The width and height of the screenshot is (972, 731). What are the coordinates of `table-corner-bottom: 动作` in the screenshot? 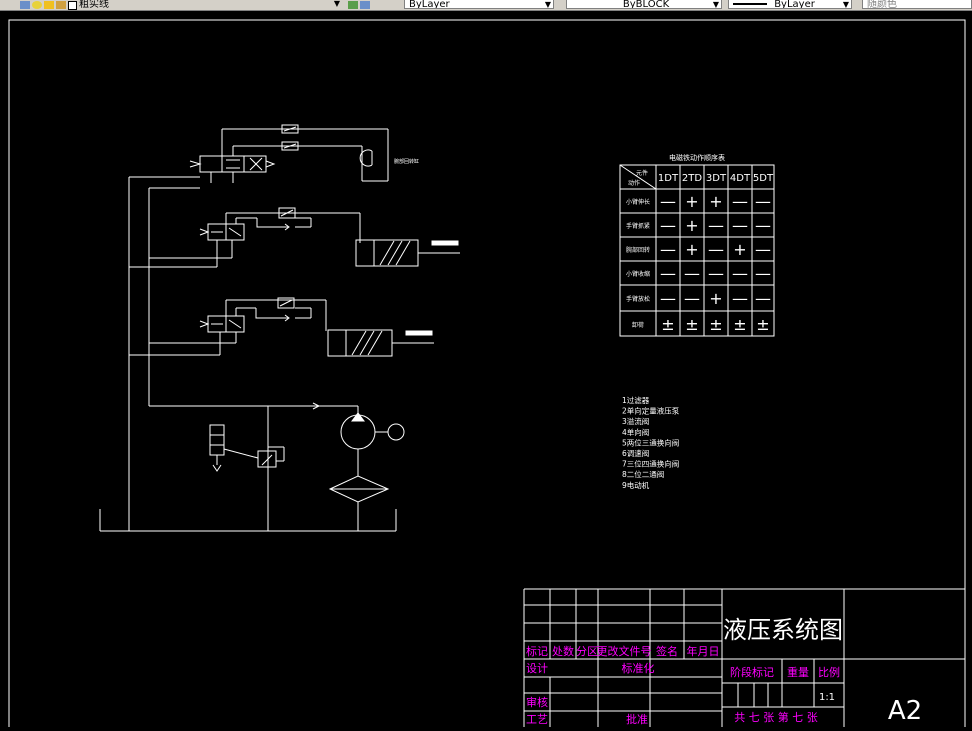 It's located at (634, 183).